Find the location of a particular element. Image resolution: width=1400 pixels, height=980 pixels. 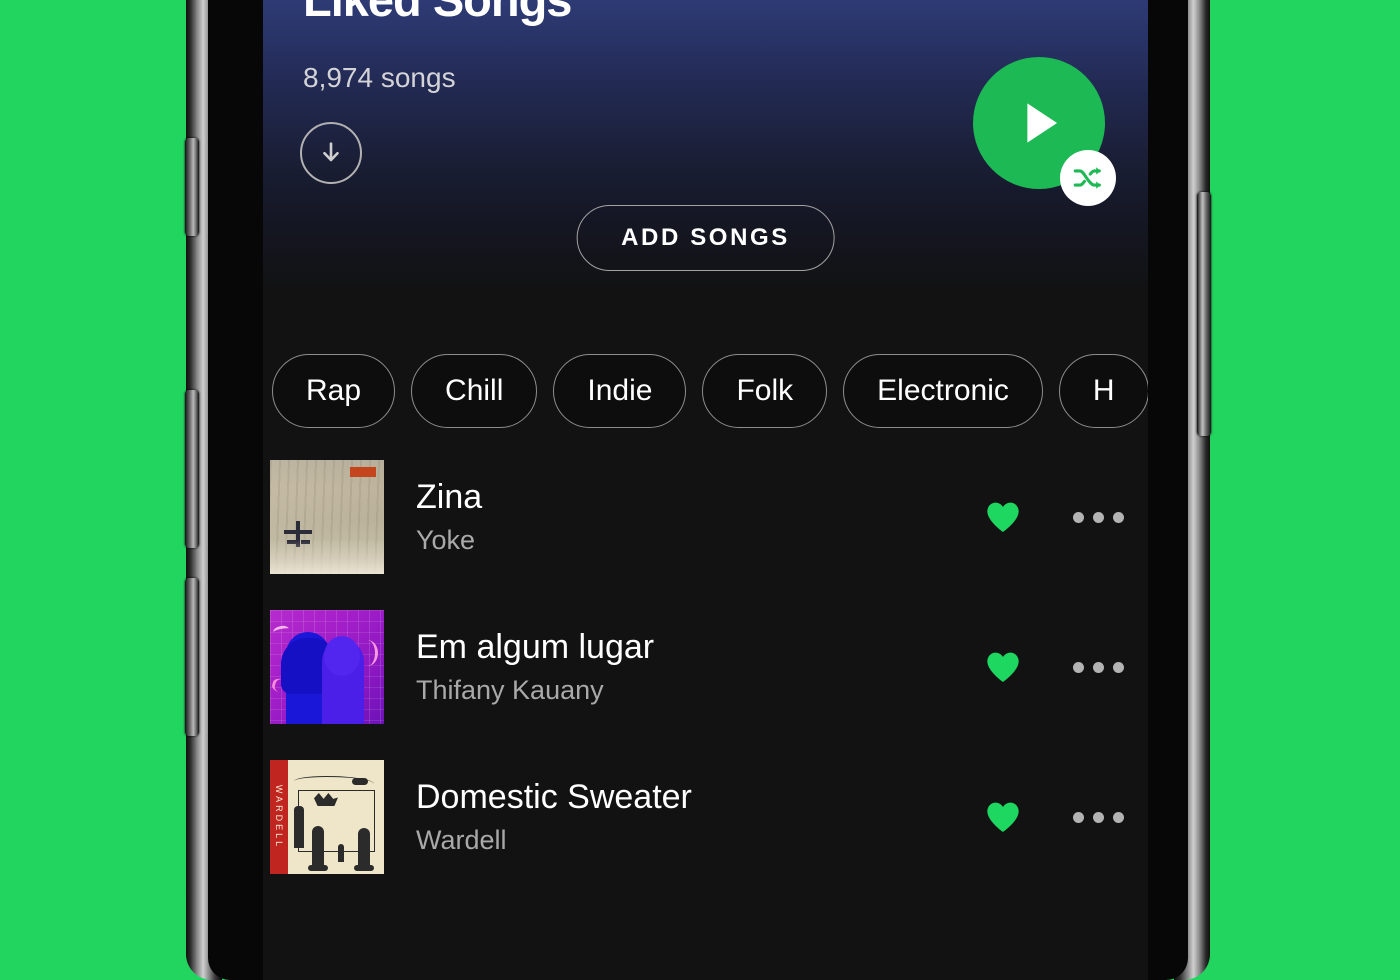

power-button is located at coordinates (1204, 314).